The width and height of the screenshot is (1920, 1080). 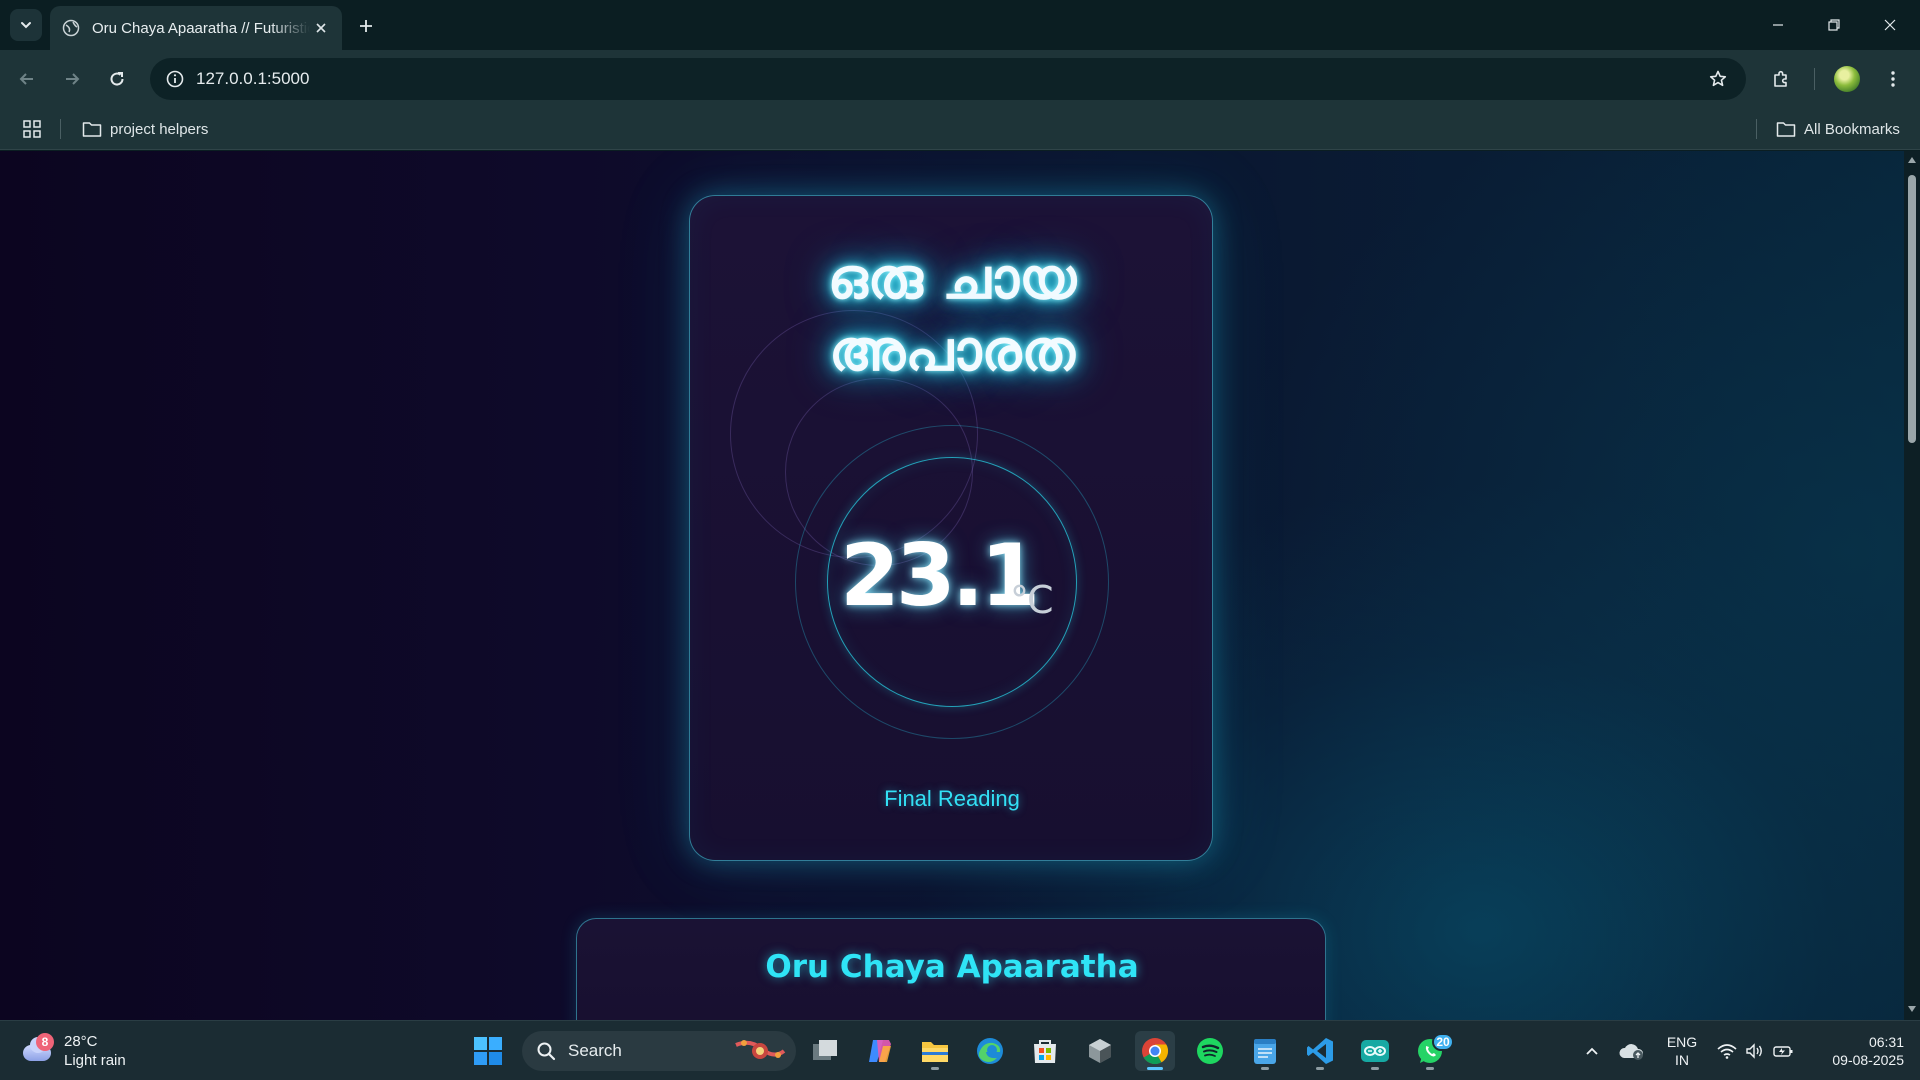 I want to click on vscode-button, so click(x=1320, y=1051).